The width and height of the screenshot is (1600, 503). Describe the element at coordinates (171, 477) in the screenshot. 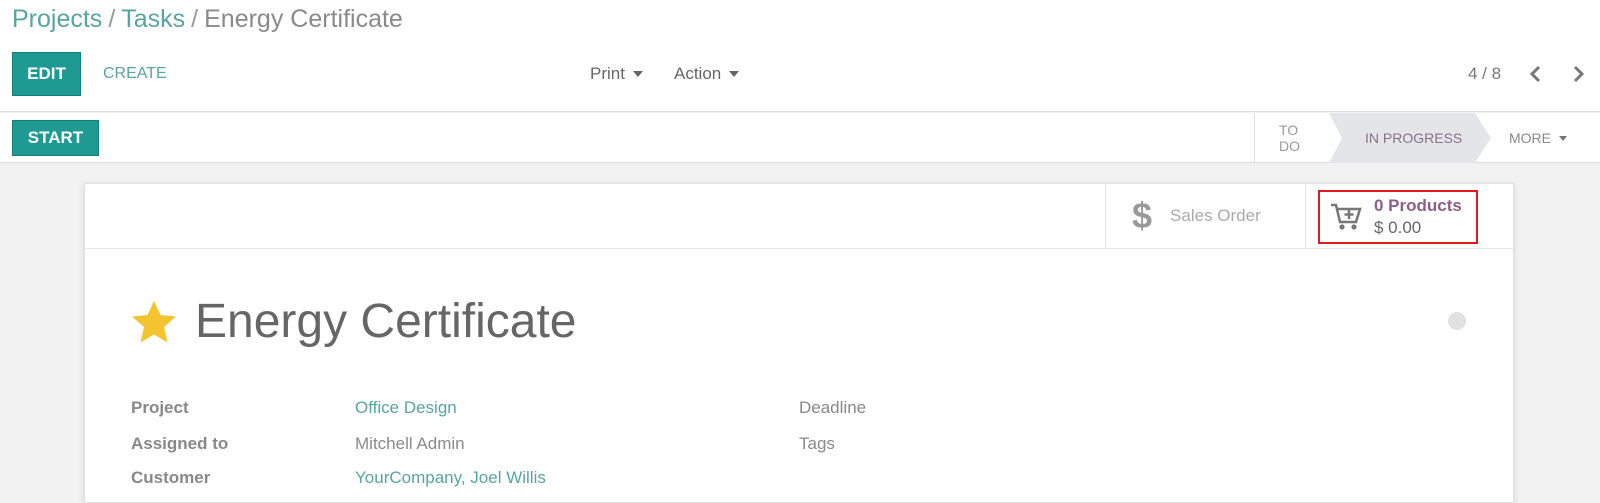

I see `customer-label: Customer` at that location.